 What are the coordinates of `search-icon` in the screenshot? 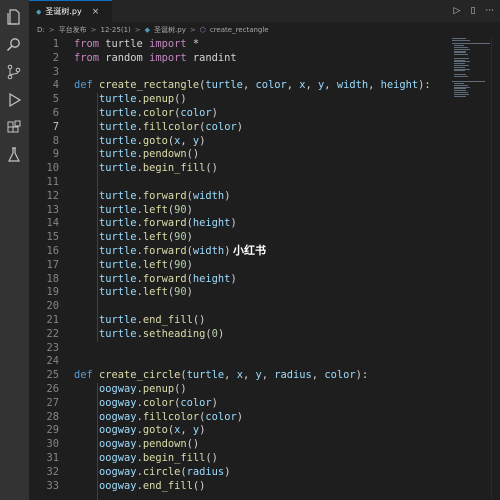 It's located at (14, 45).